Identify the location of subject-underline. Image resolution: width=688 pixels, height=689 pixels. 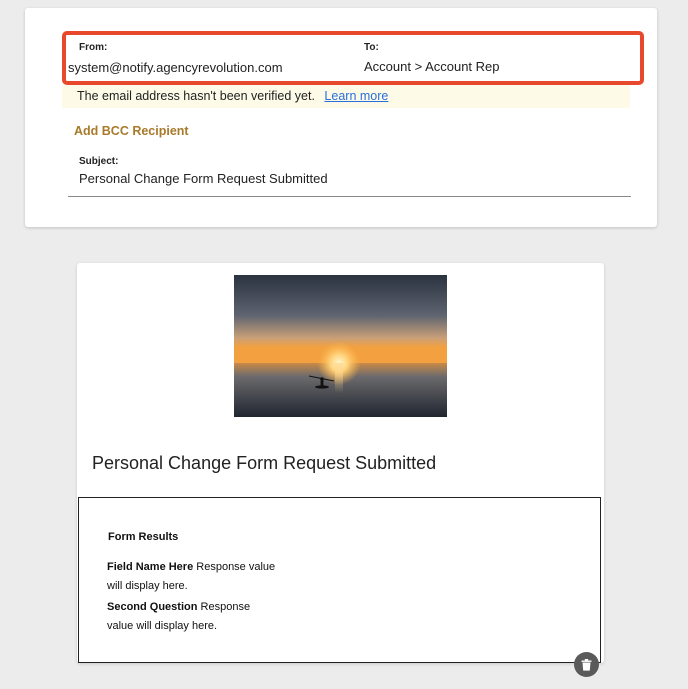
(349, 196).